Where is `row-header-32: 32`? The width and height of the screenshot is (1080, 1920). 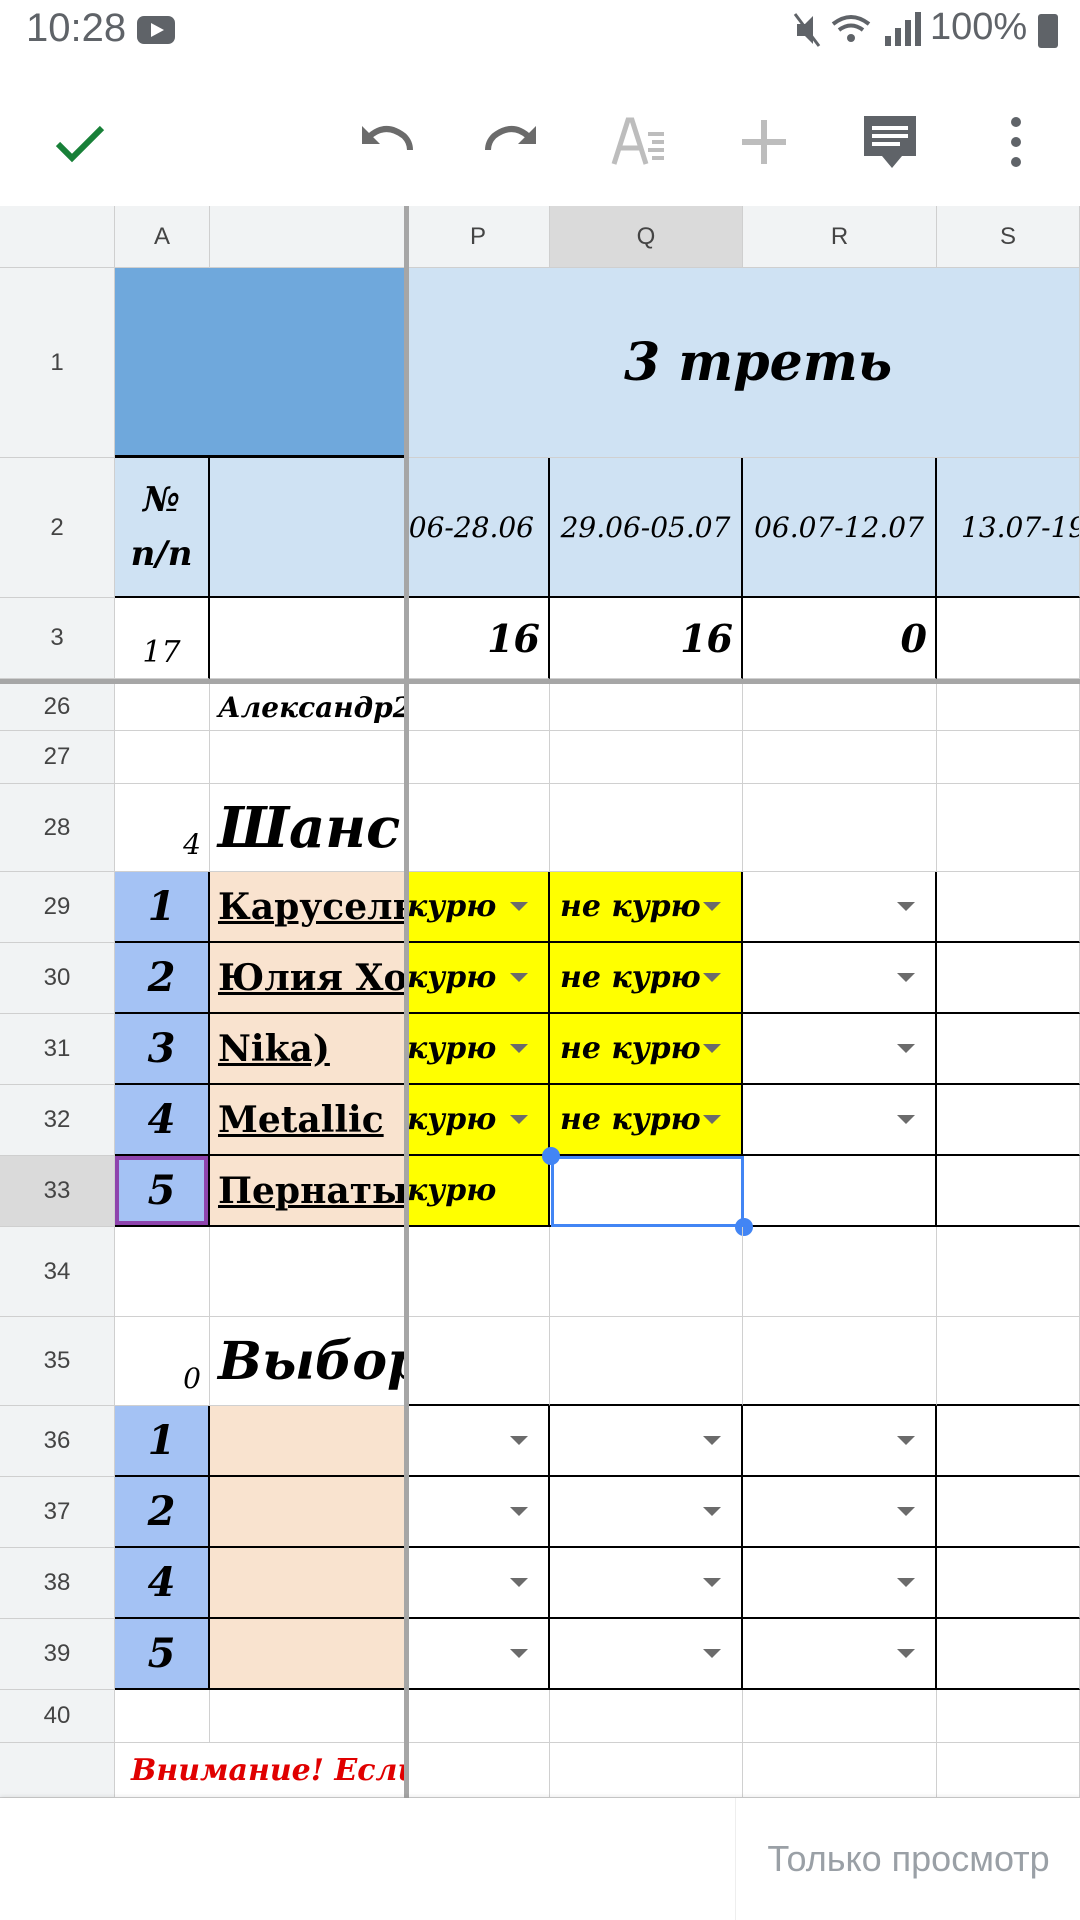 row-header-32: 32 is located at coordinates (57, 1120).